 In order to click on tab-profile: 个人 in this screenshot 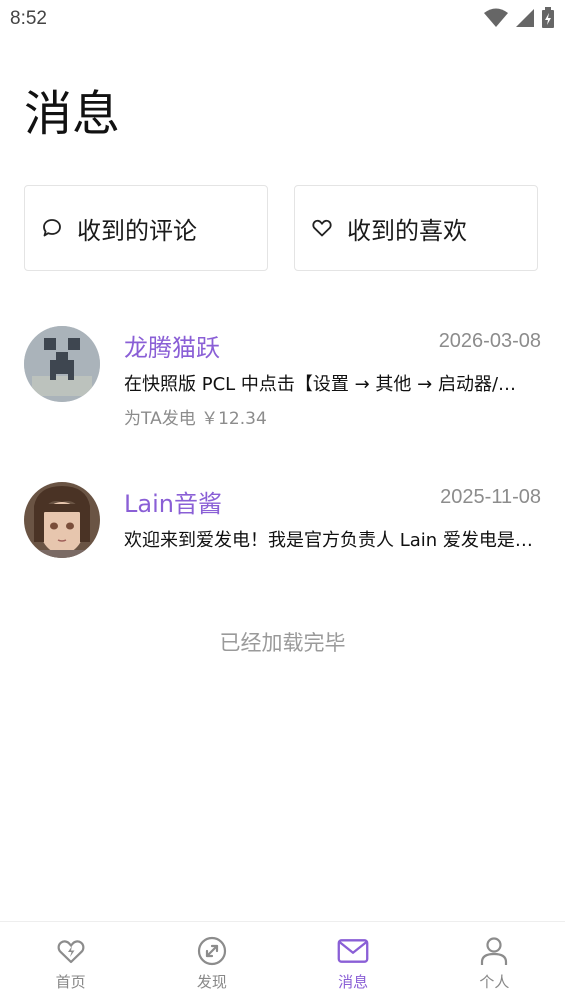, I will do `click(494, 963)`.